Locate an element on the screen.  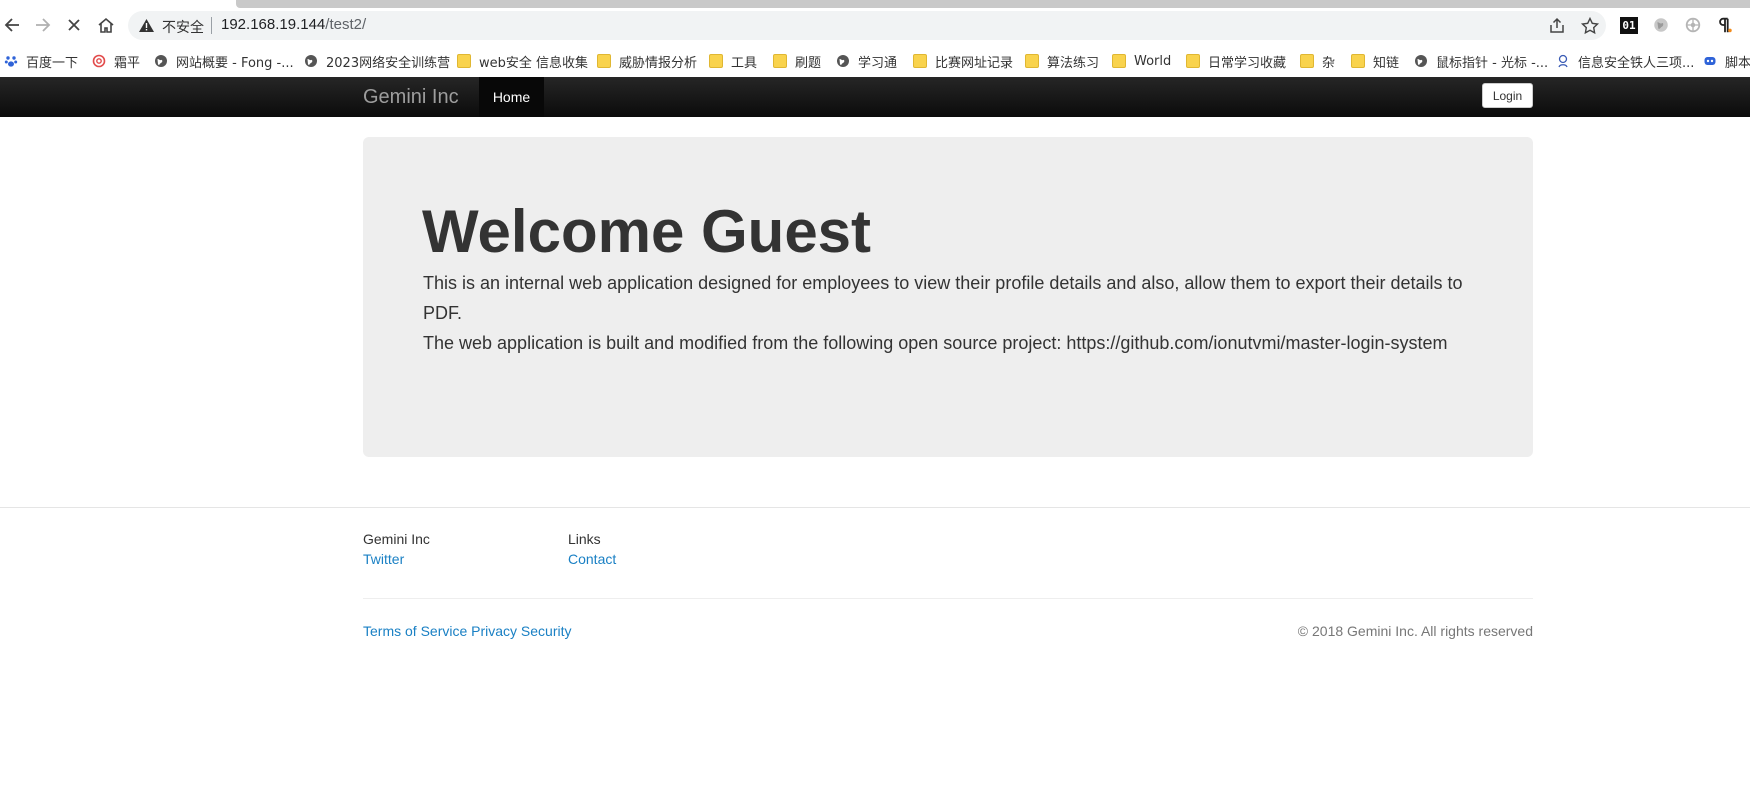
bookmark-item: 知链 is located at coordinates (1375, 61).